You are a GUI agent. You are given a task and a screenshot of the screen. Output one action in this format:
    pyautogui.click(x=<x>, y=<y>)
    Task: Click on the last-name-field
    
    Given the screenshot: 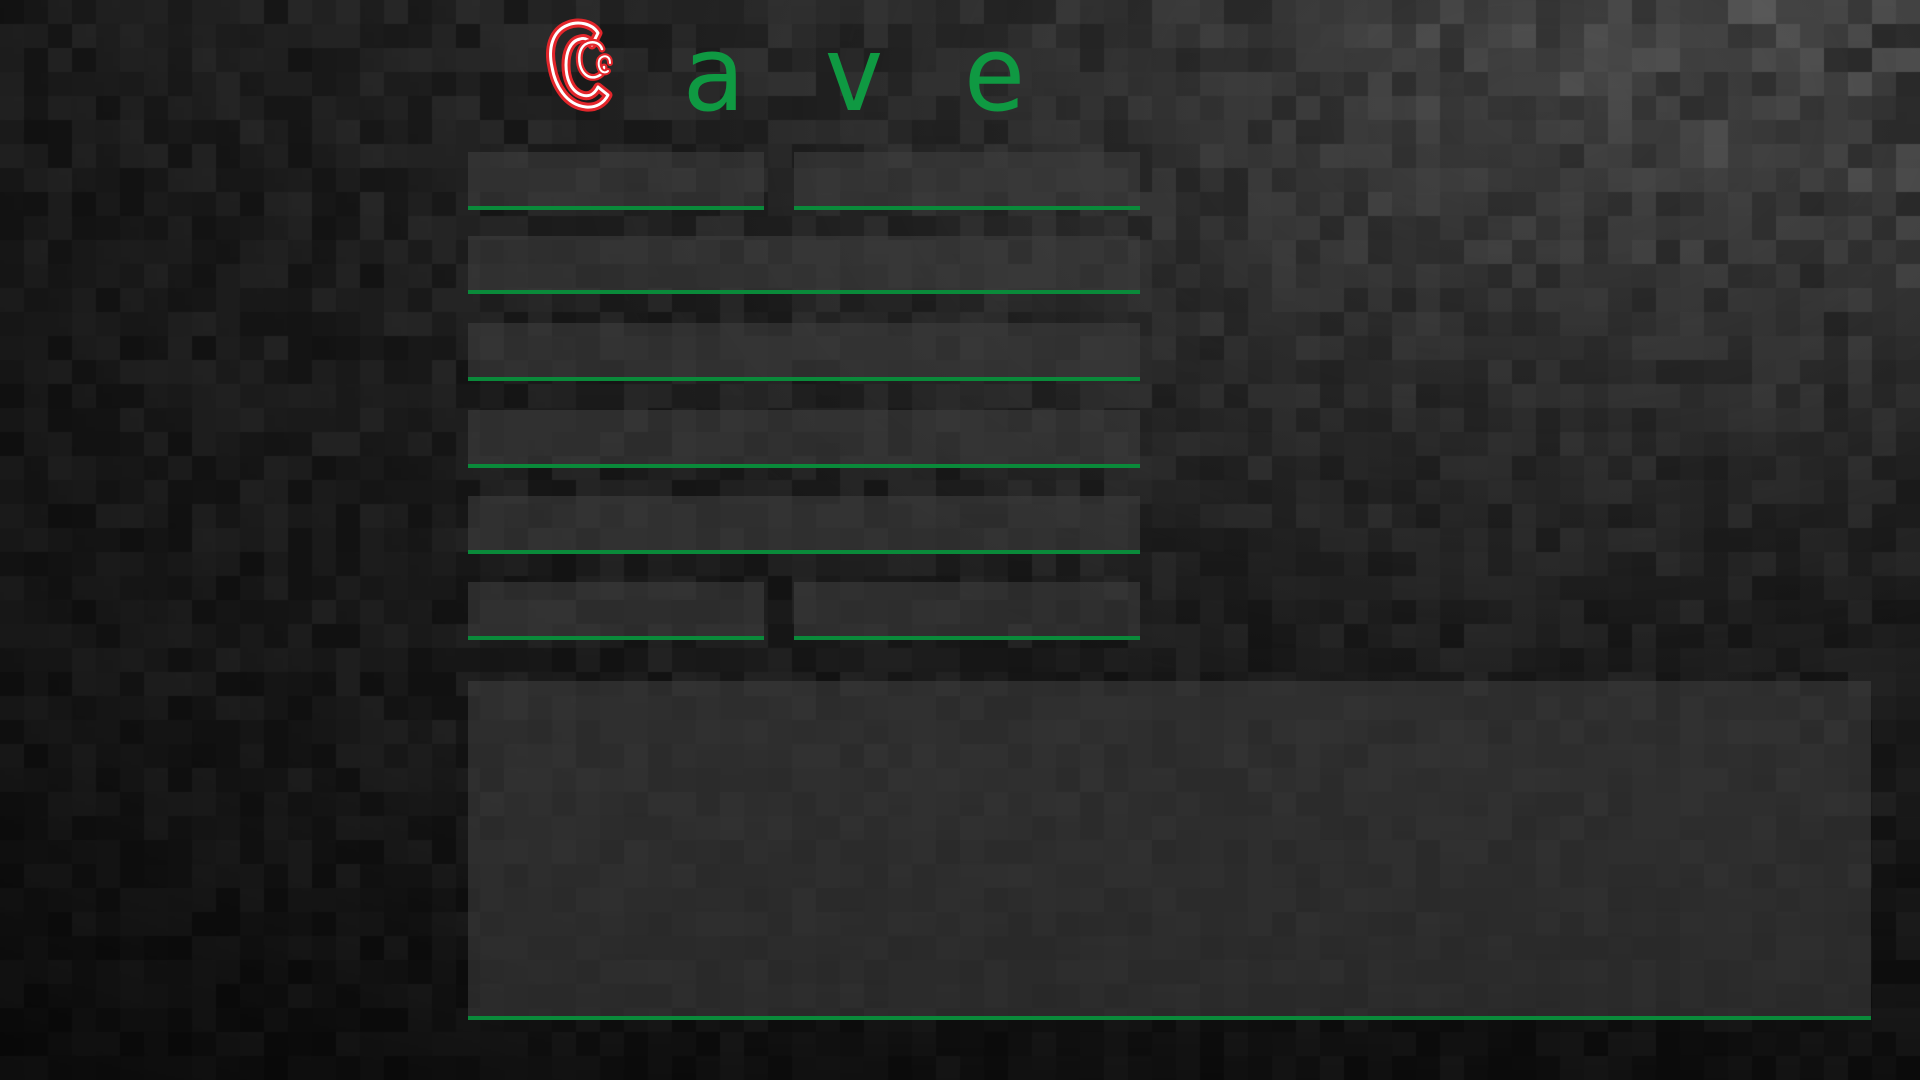 What is the action you would take?
    pyautogui.click(x=967, y=181)
    